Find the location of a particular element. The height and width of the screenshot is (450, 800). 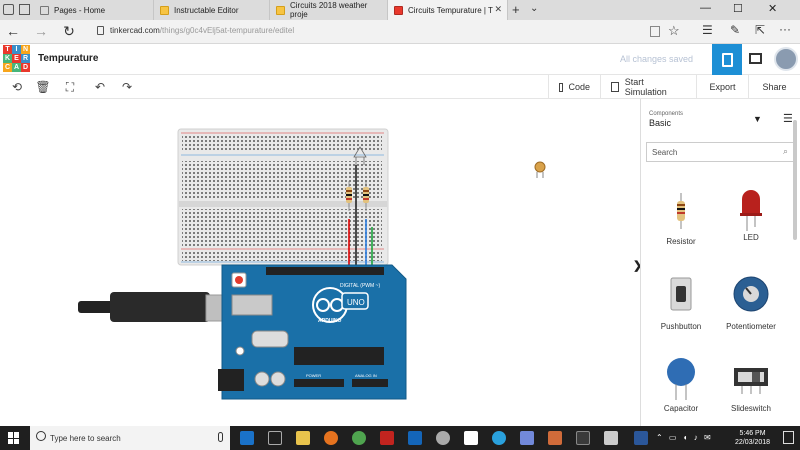

tab-preview-icon is located at coordinates (8, 9).